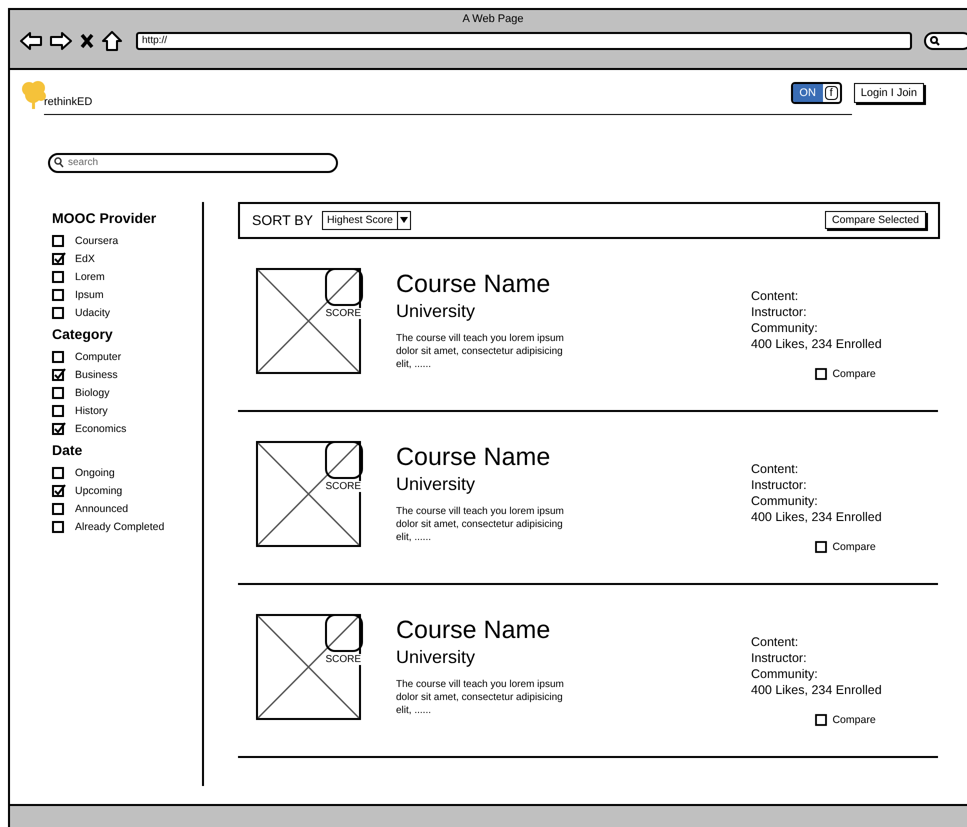  I want to click on checkbox-label: Announced, so click(101, 508).